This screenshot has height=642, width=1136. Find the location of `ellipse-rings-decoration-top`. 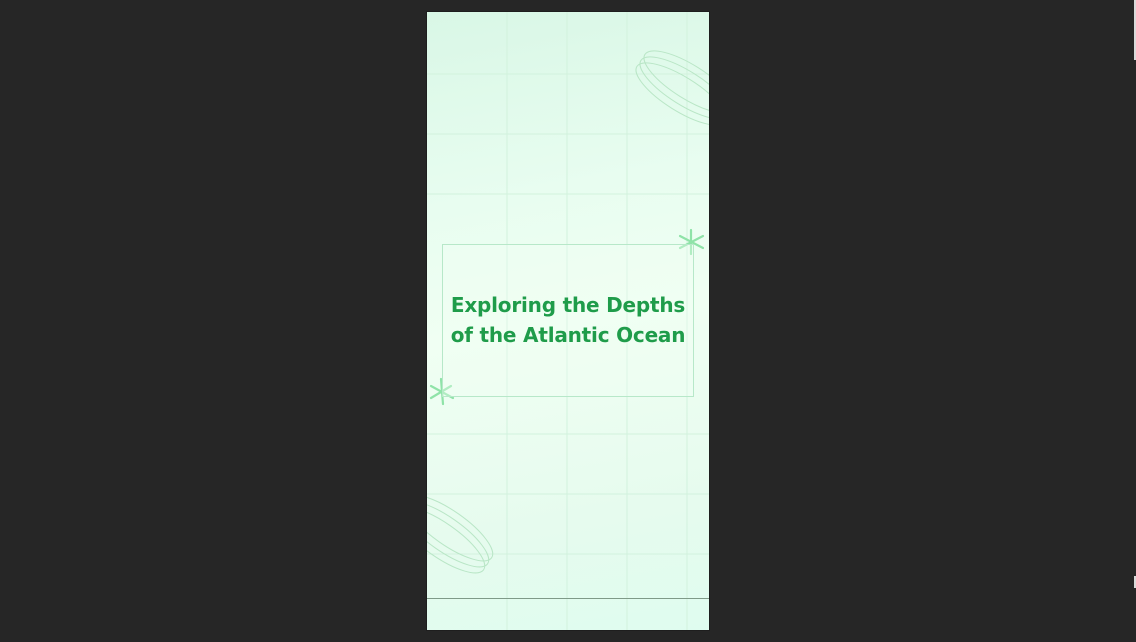

ellipse-rings-decoration-top is located at coordinates (672, 88).